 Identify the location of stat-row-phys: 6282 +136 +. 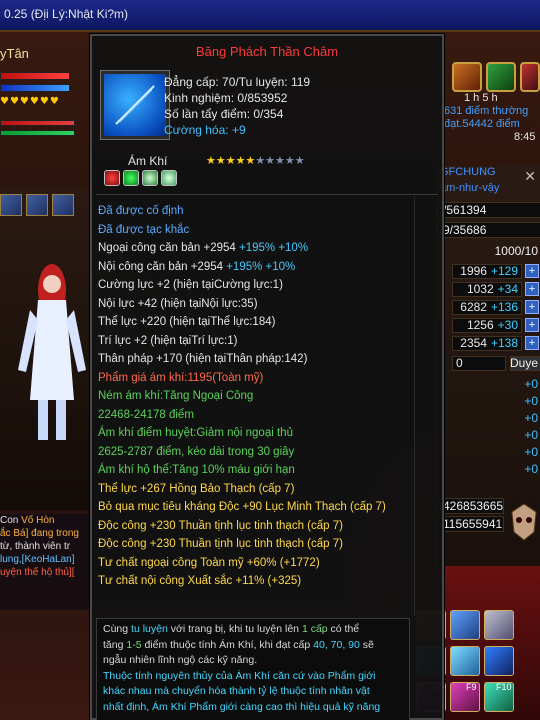
(495, 307).